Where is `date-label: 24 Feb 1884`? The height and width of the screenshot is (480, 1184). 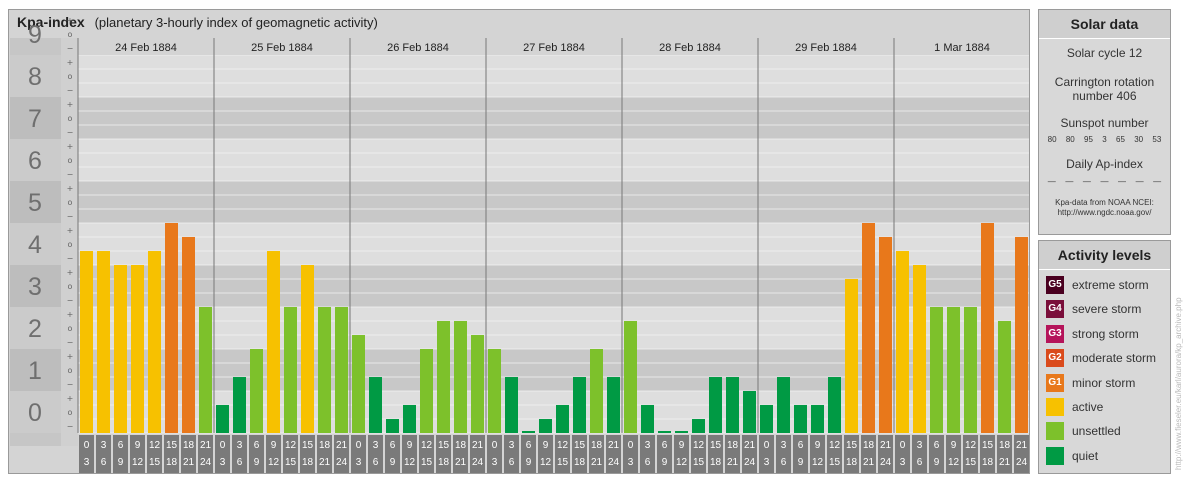 date-label: 24 Feb 1884 is located at coordinates (146, 48).